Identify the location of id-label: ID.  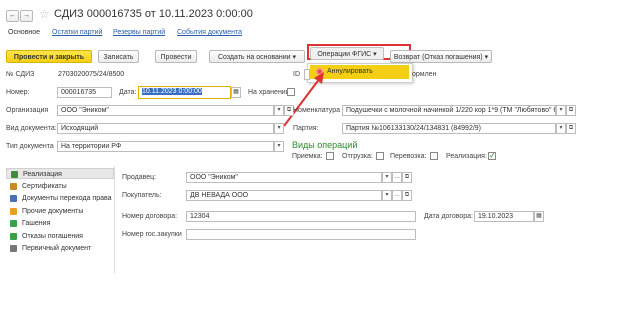
(296, 74).